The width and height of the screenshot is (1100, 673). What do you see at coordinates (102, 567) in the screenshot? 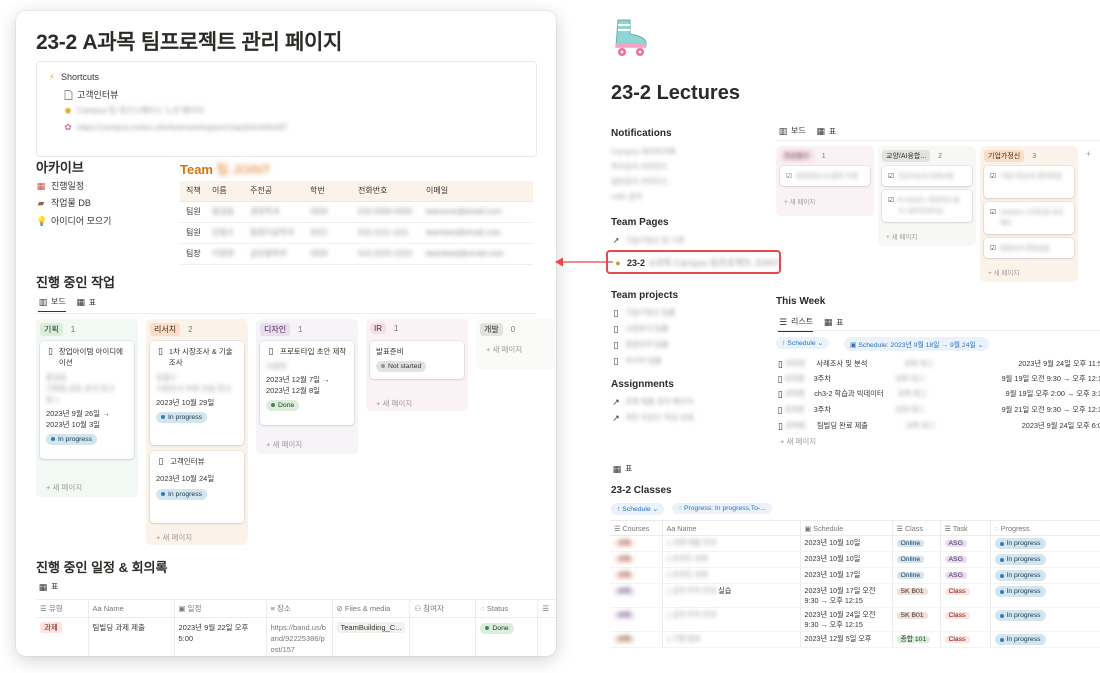
I see `schedule-heading: 진행 중인 일정 & 회의록` at bounding box center [102, 567].